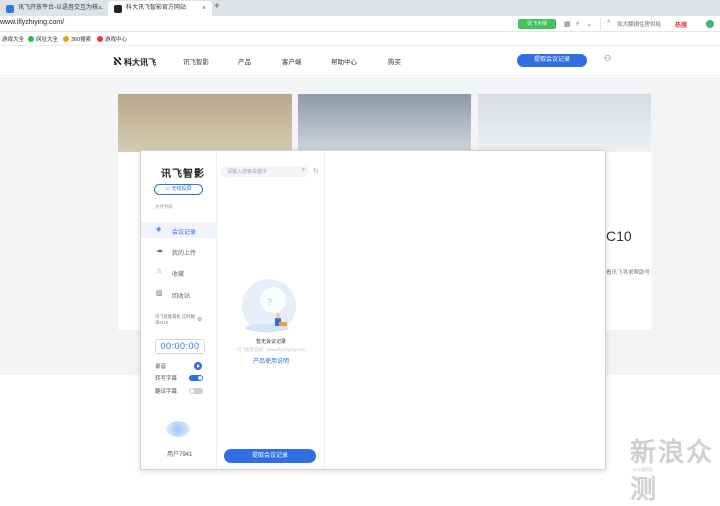 The image size is (720, 506). What do you see at coordinates (196, 391) in the screenshot?
I see `translate-toggle` at bounding box center [196, 391].